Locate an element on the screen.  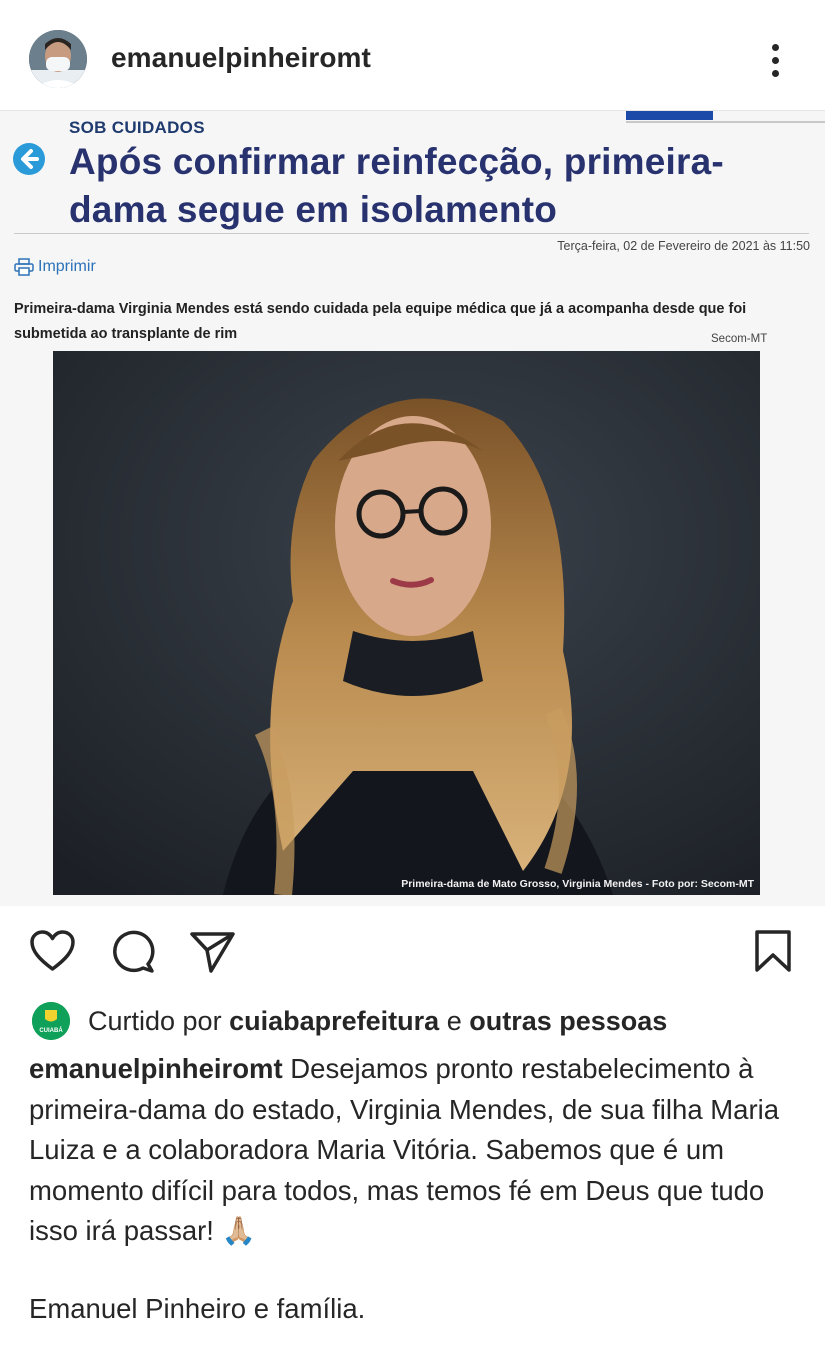
like-button is located at coordinates (52, 953).